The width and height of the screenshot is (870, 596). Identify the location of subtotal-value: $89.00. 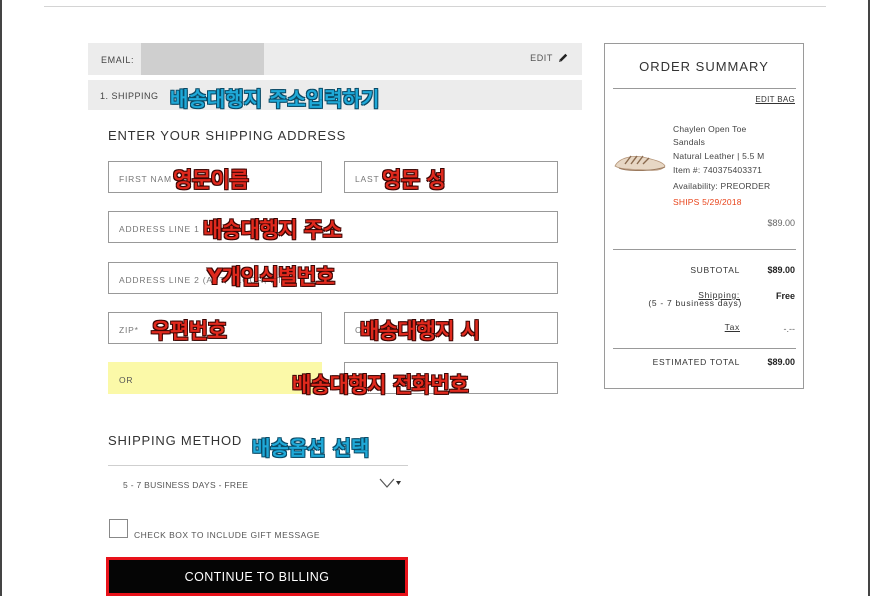
(781, 270).